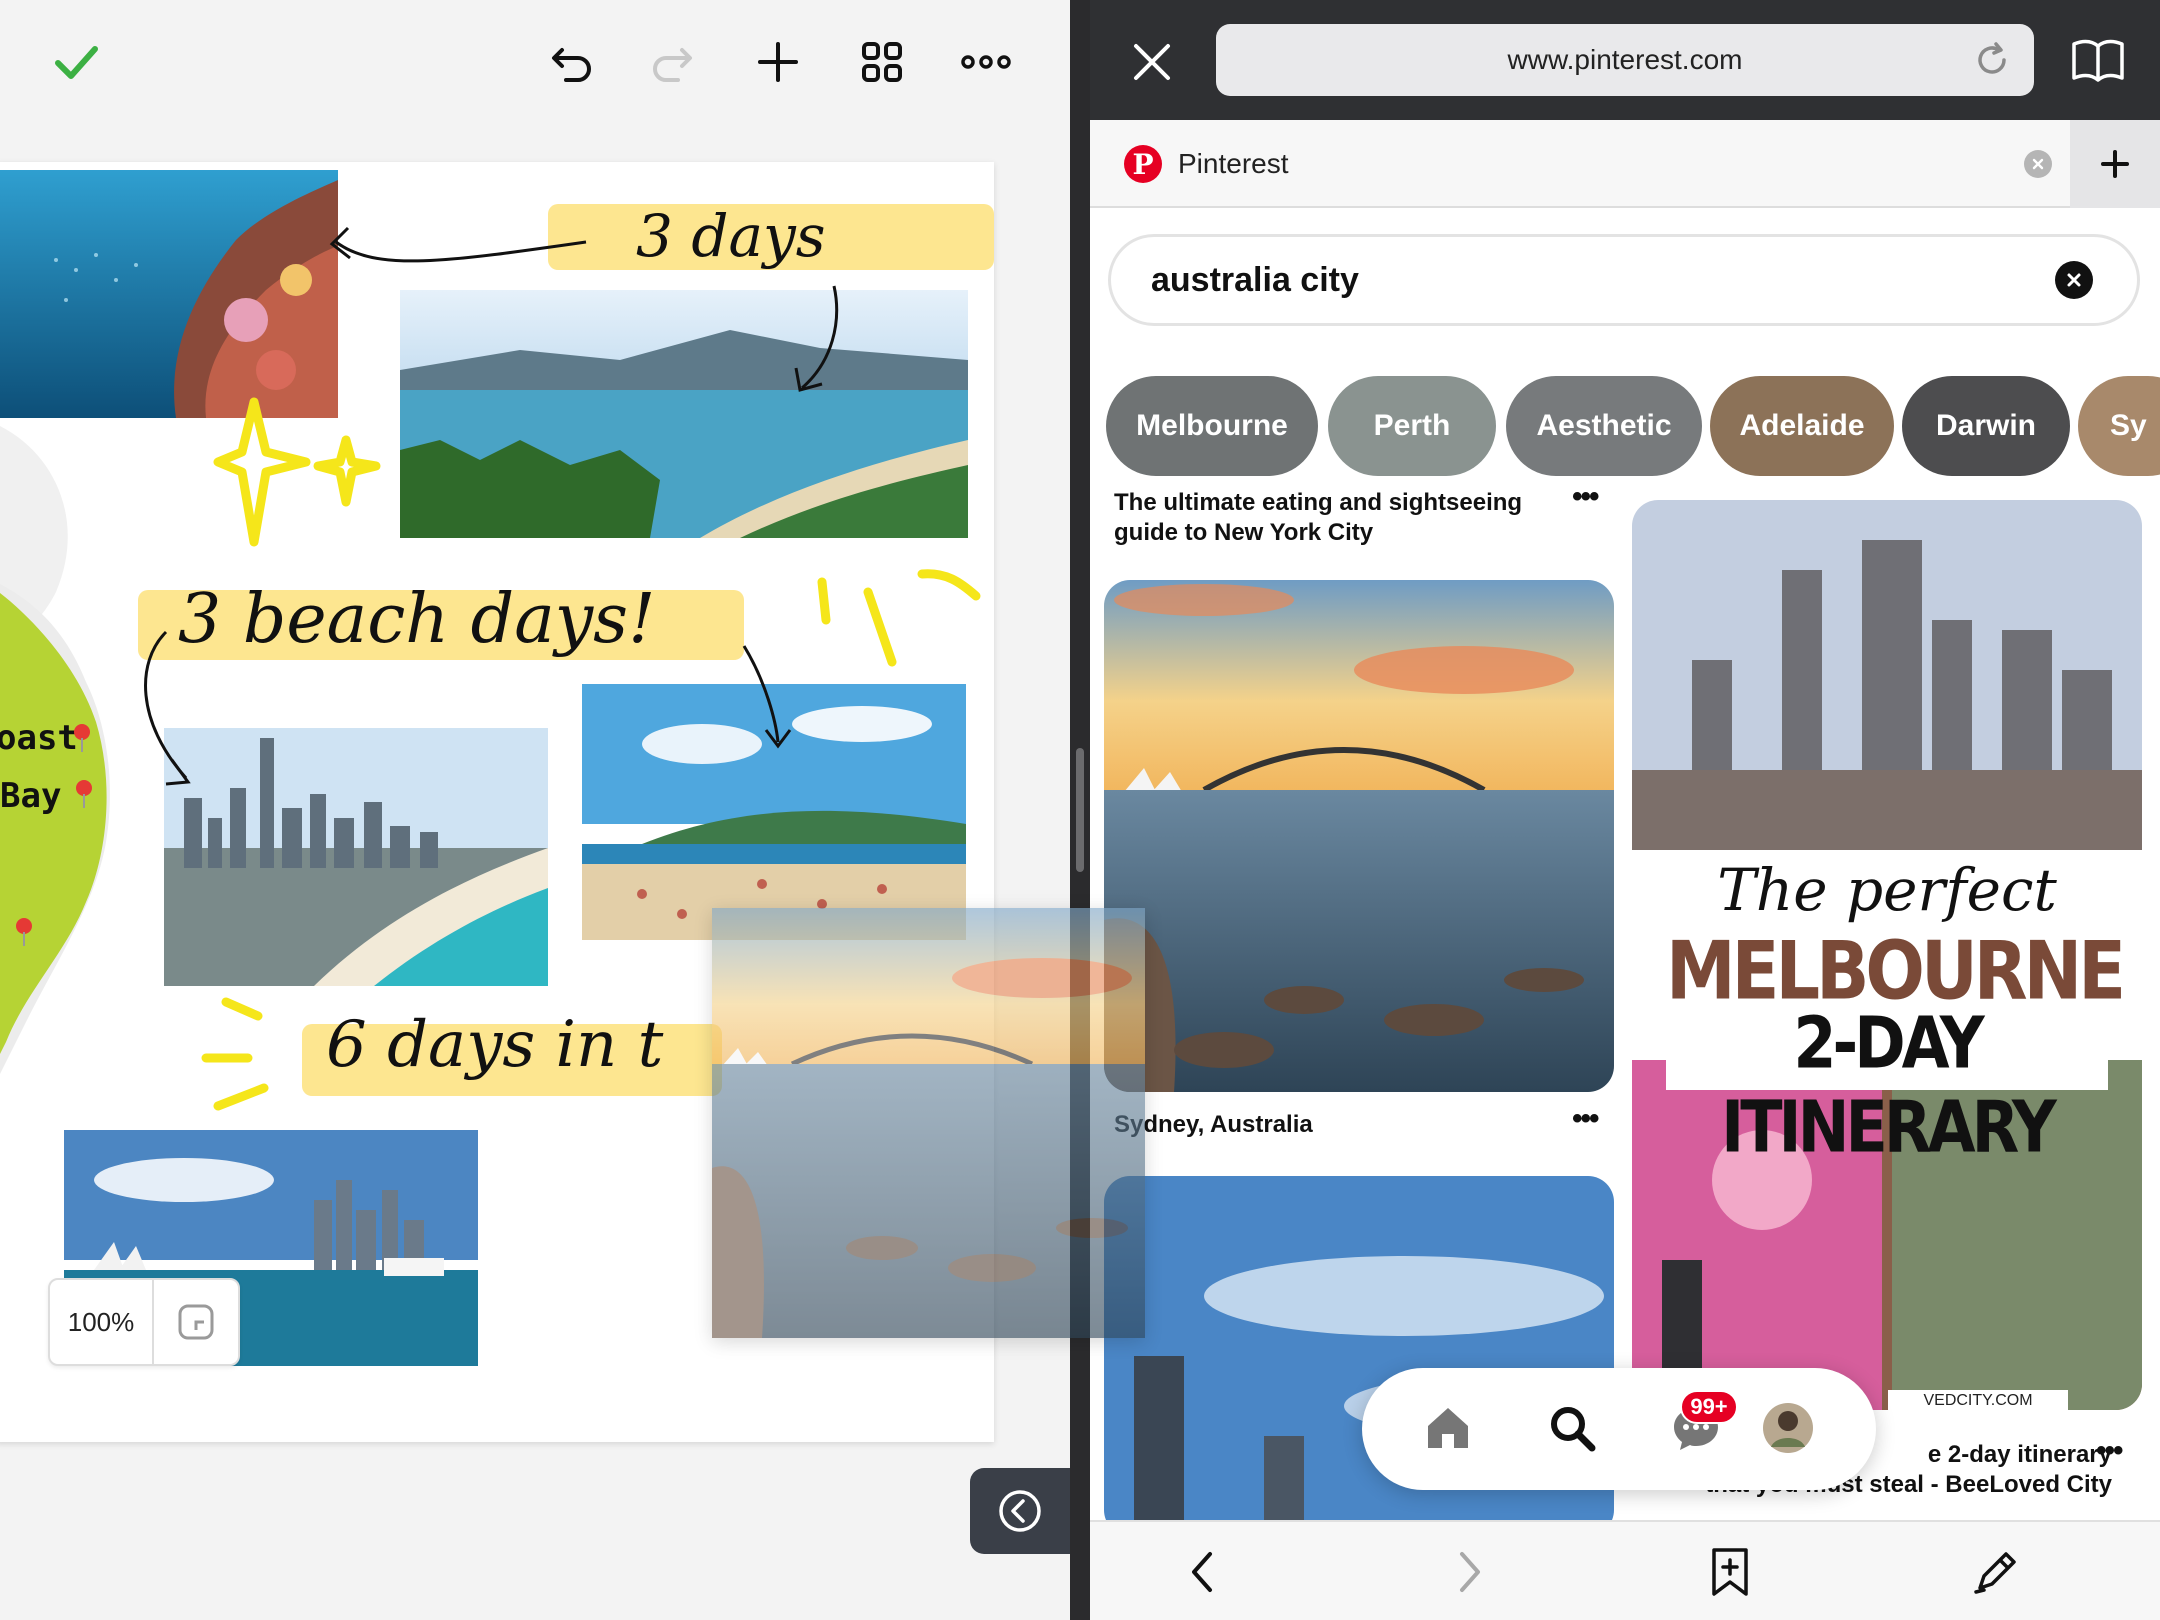 This screenshot has height=1620, width=2160. Describe the element at coordinates (882, 62) in the screenshot. I see `grid-icon` at that location.